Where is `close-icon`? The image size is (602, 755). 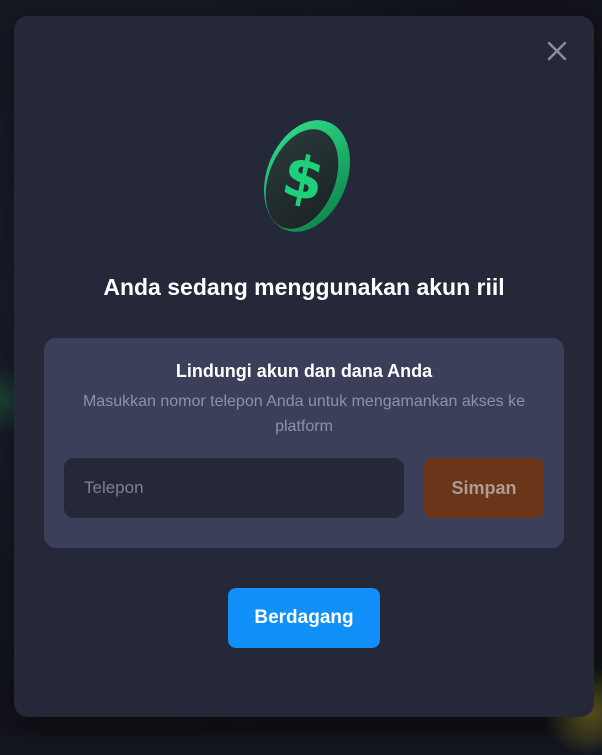
close-icon is located at coordinates (557, 51).